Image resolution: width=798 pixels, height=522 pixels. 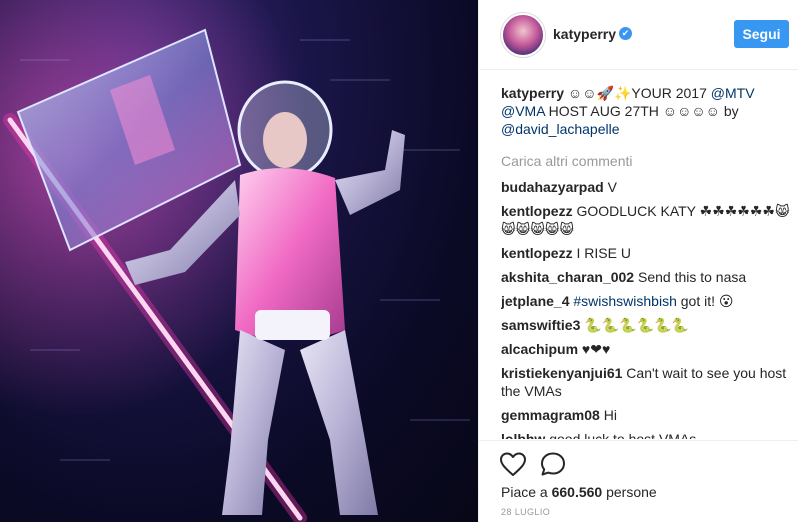 I want to click on likes-suffix: persone, so click(x=629, y=492).